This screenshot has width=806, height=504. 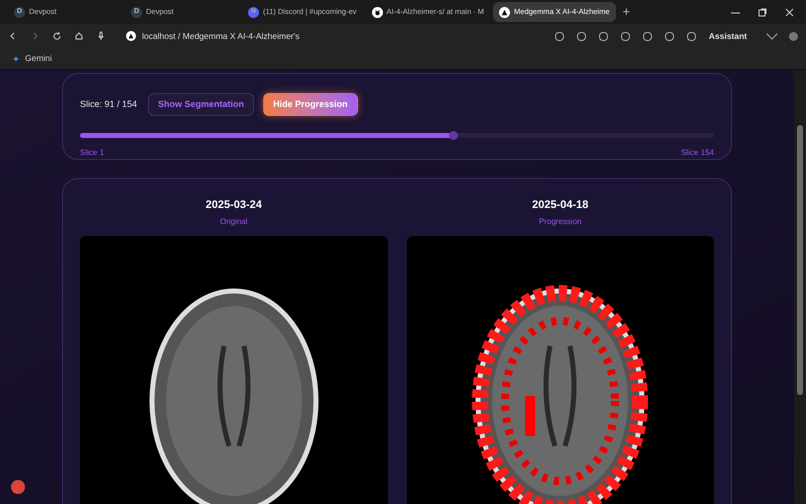 I want to click on slider-min-label: Slice 1, so click(x=92, y=153).